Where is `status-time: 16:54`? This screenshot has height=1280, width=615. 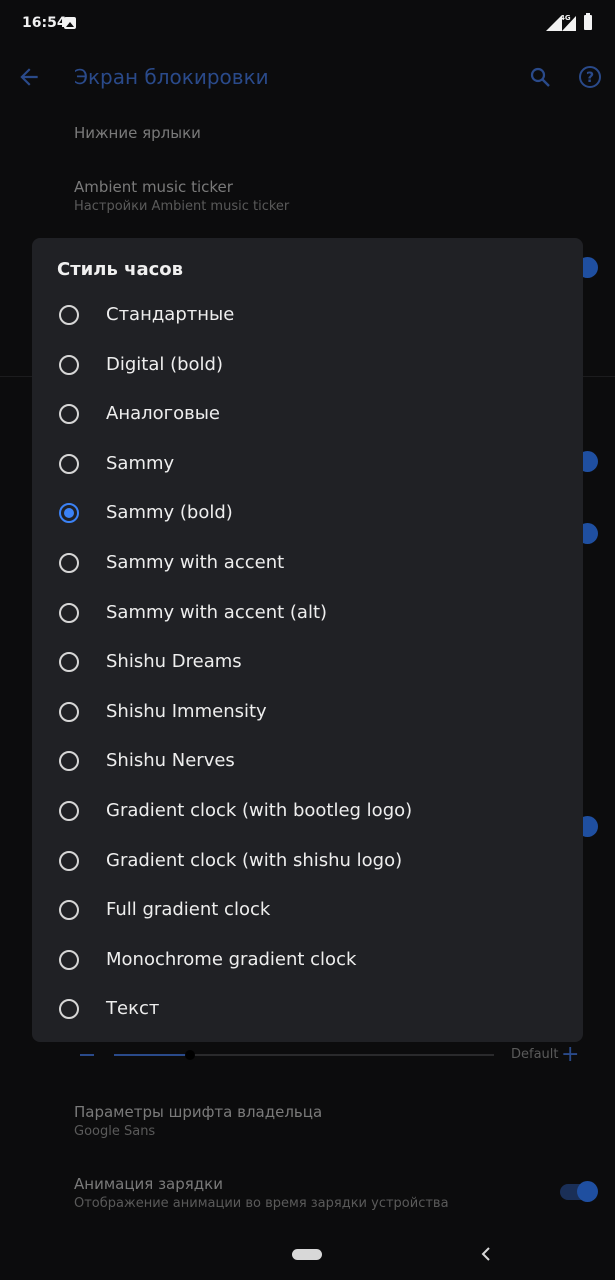 status-time: 16:54 is located at coordinates (44, 23).